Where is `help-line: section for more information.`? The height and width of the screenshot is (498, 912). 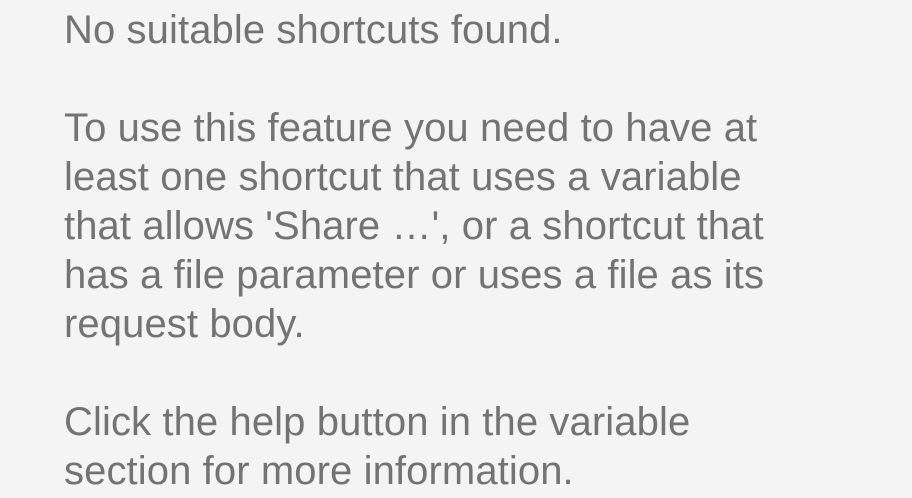 help-line: section for more information. is located at coordinates (319, 471).